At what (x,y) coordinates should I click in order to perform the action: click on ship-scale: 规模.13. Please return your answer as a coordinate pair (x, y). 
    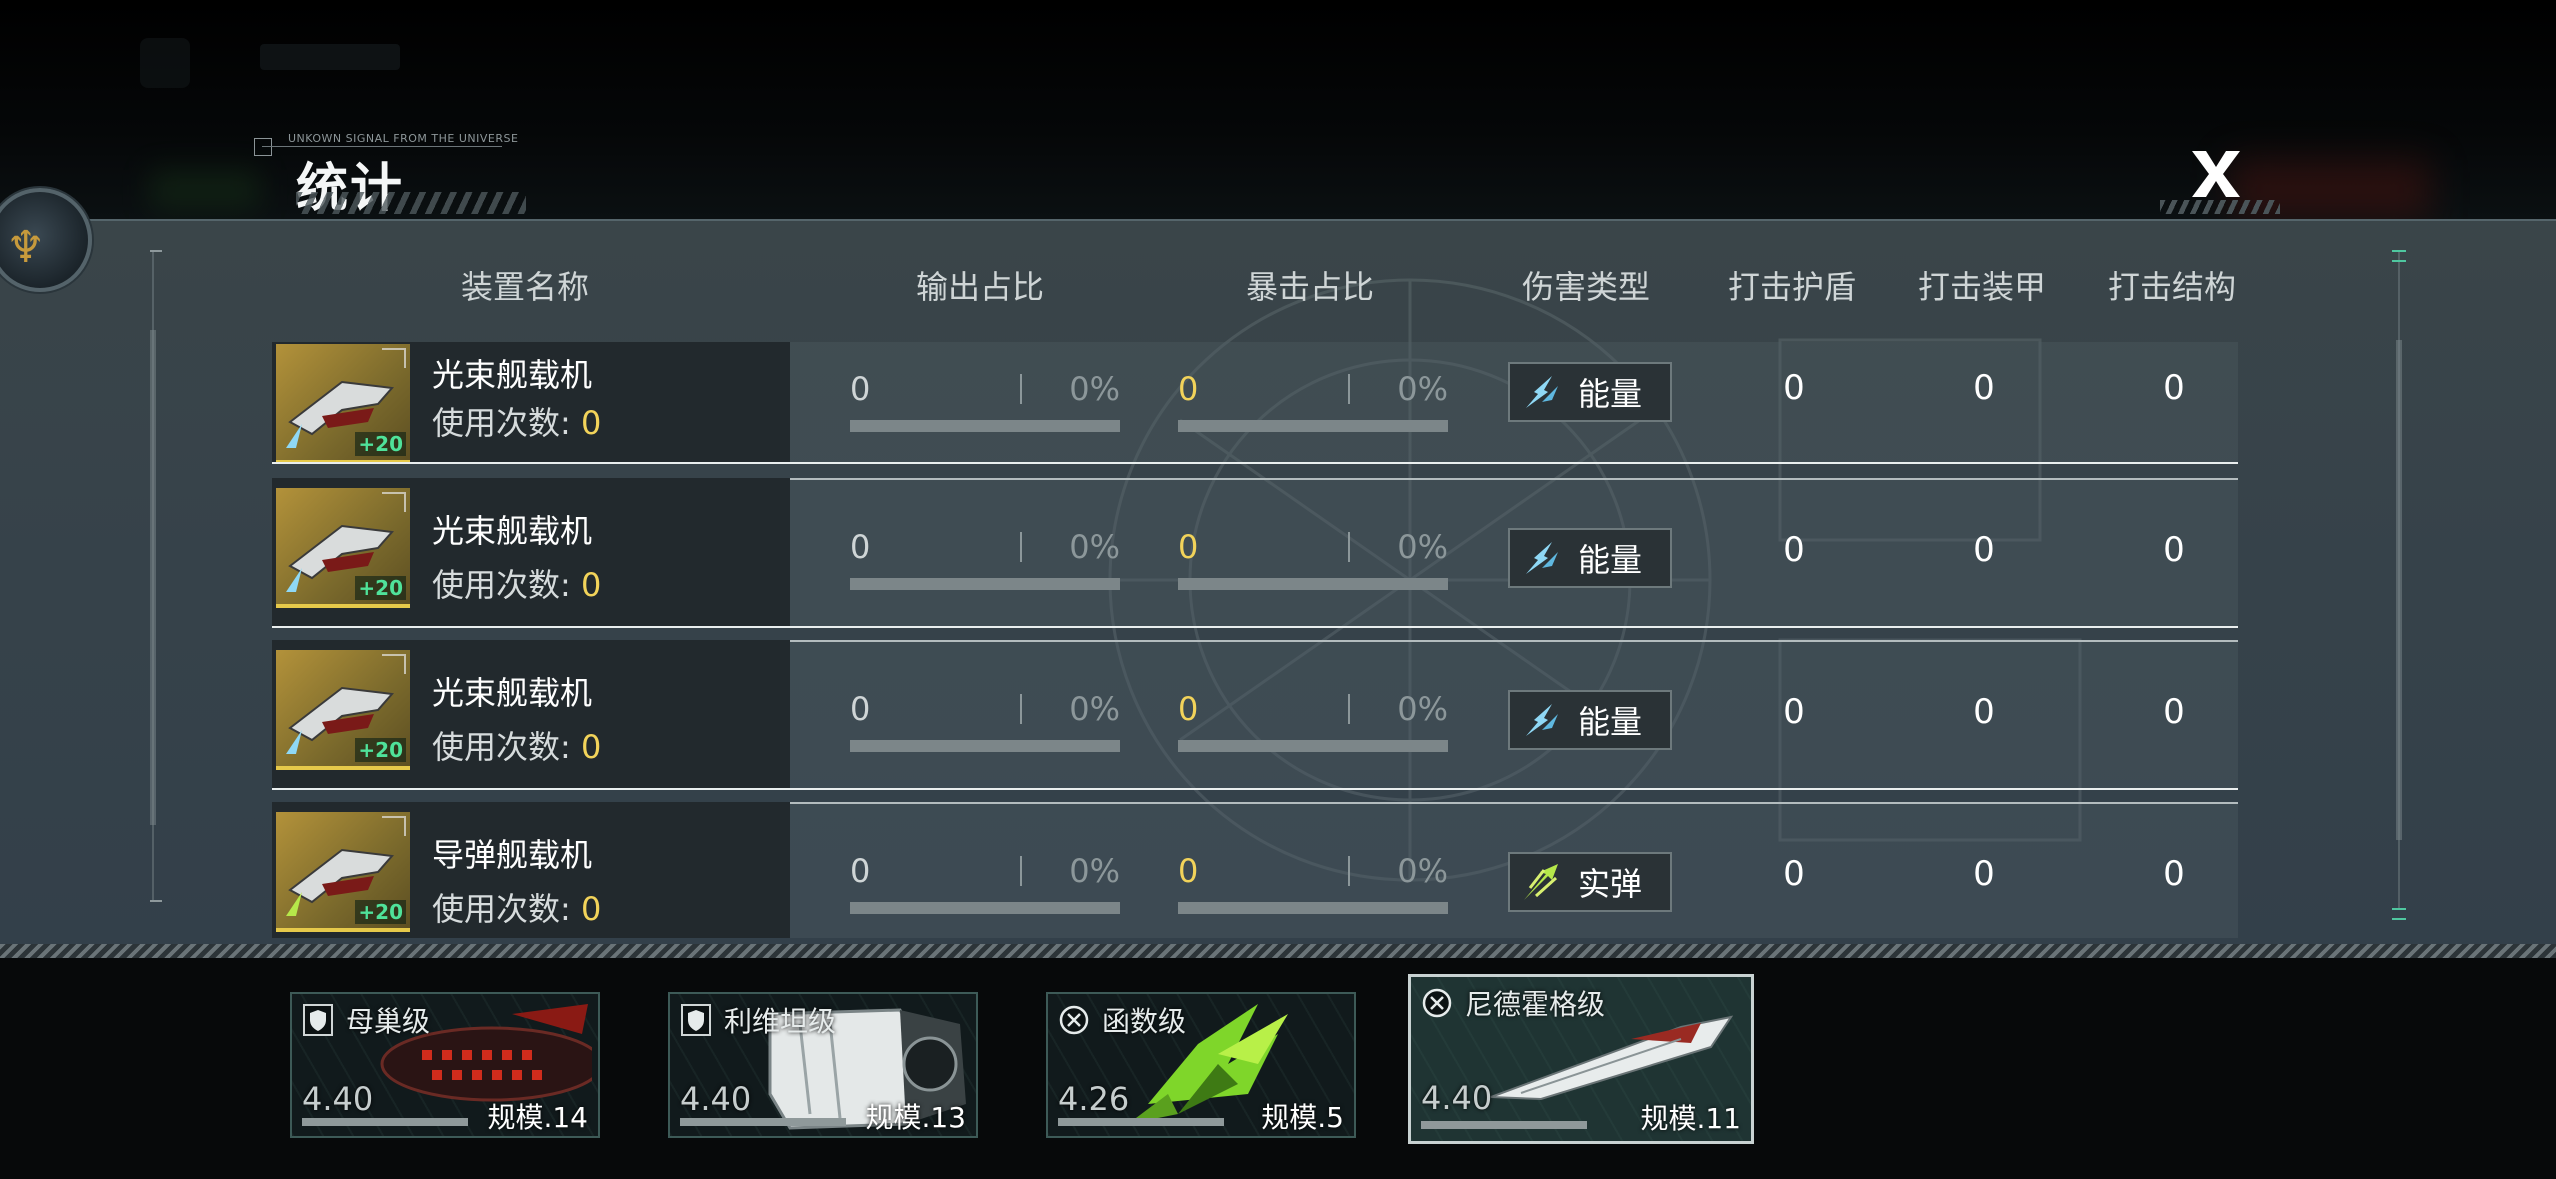
    Looking at the image, I should click on (915, 1117).